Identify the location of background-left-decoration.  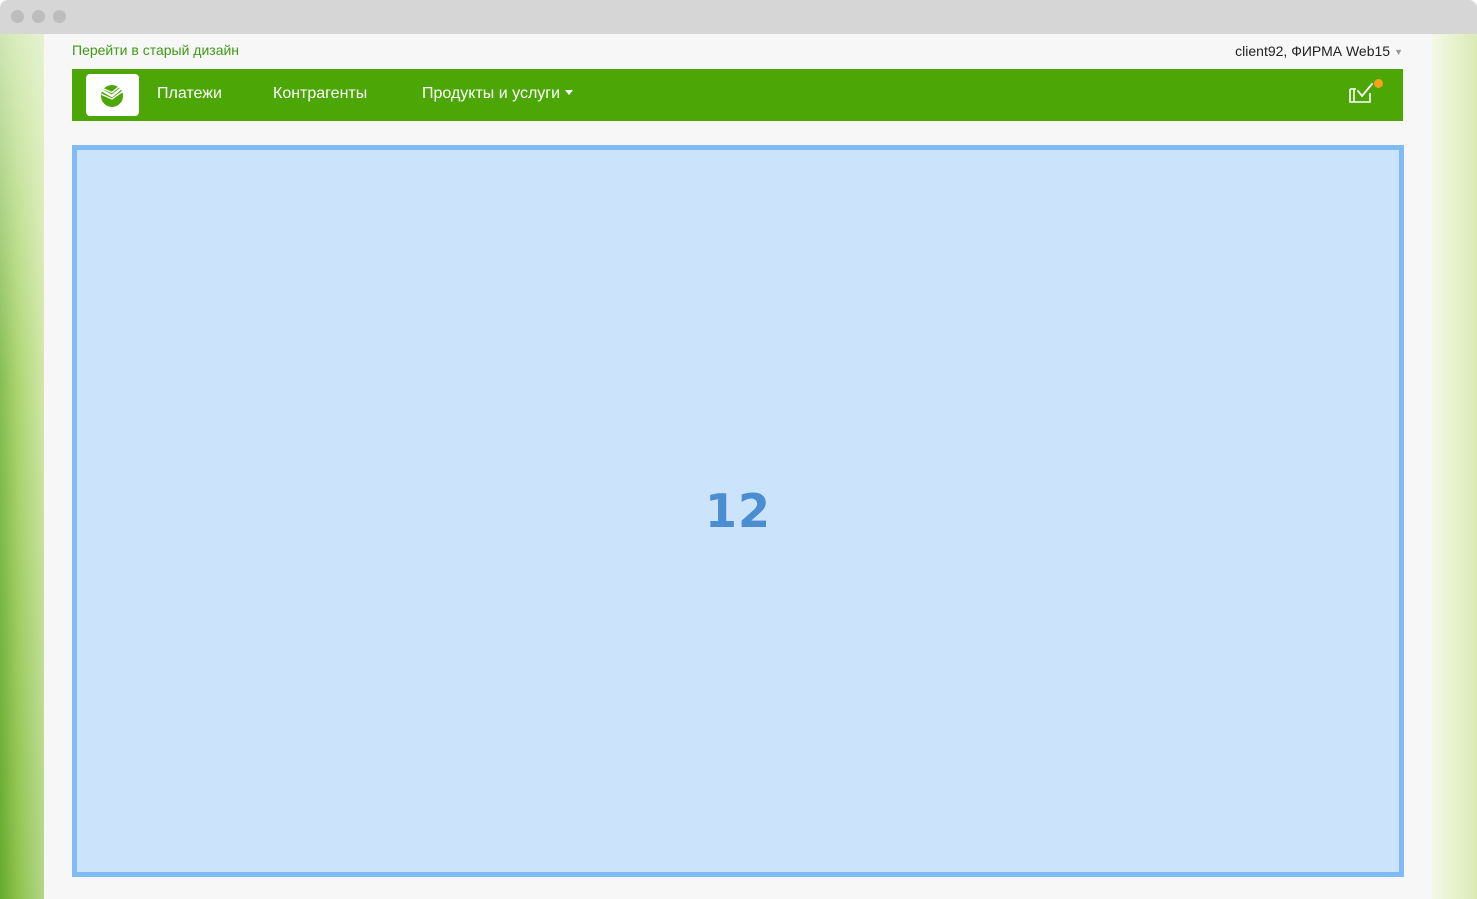
(22, 466).